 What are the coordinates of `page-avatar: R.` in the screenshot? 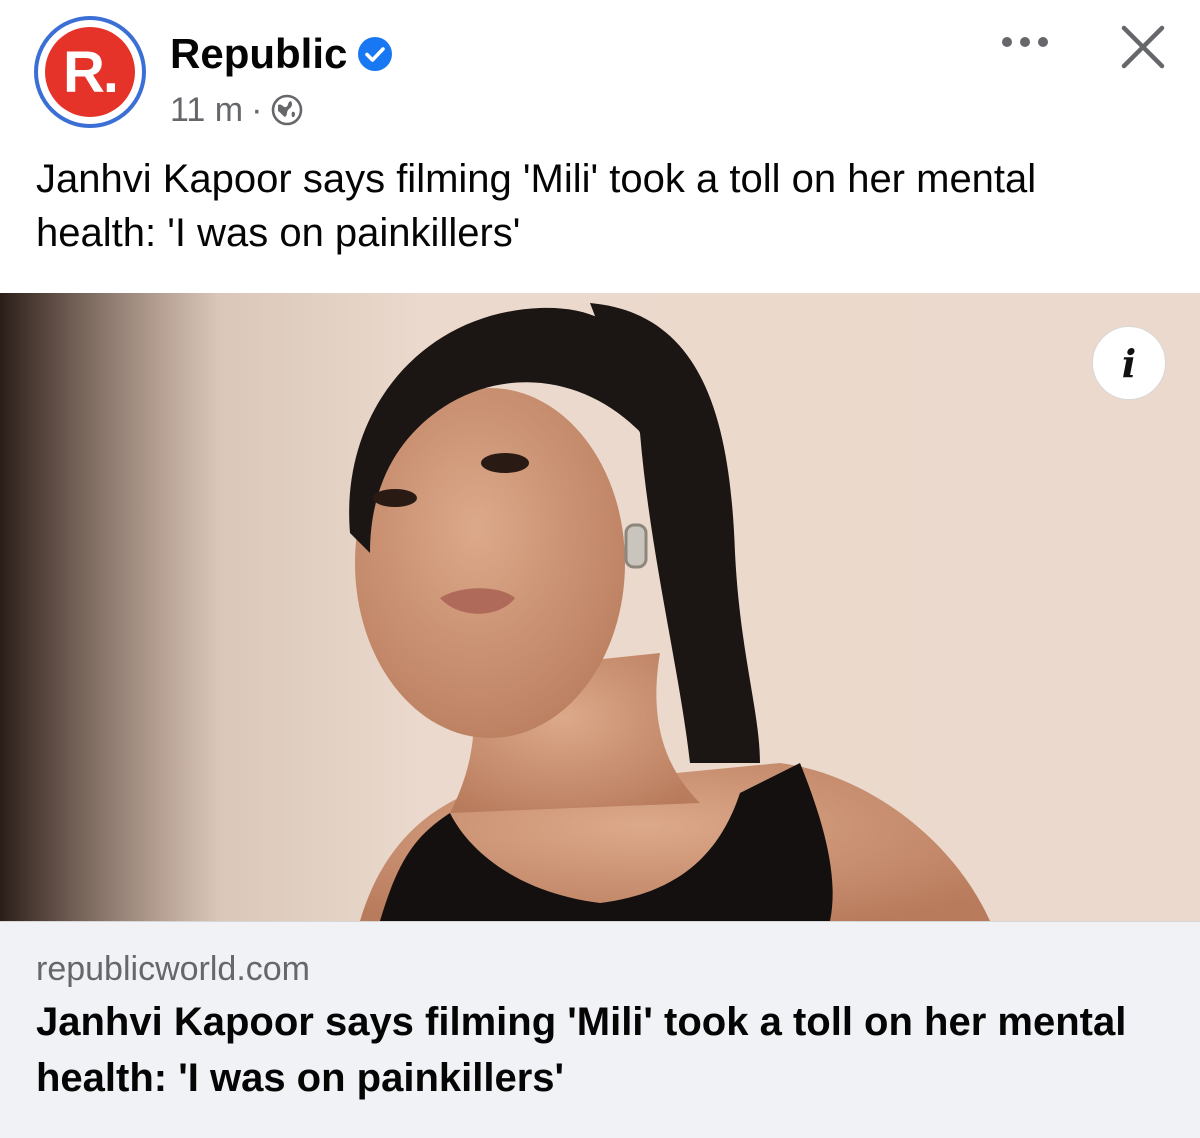 It's located at (90, 72).